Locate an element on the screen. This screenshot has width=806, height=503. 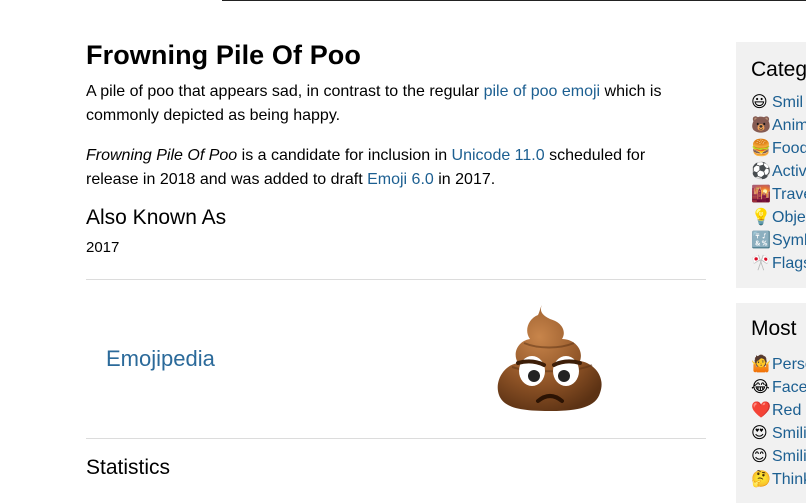
category-item-travel: 🌇Trave is located at coordinates (778, 194).